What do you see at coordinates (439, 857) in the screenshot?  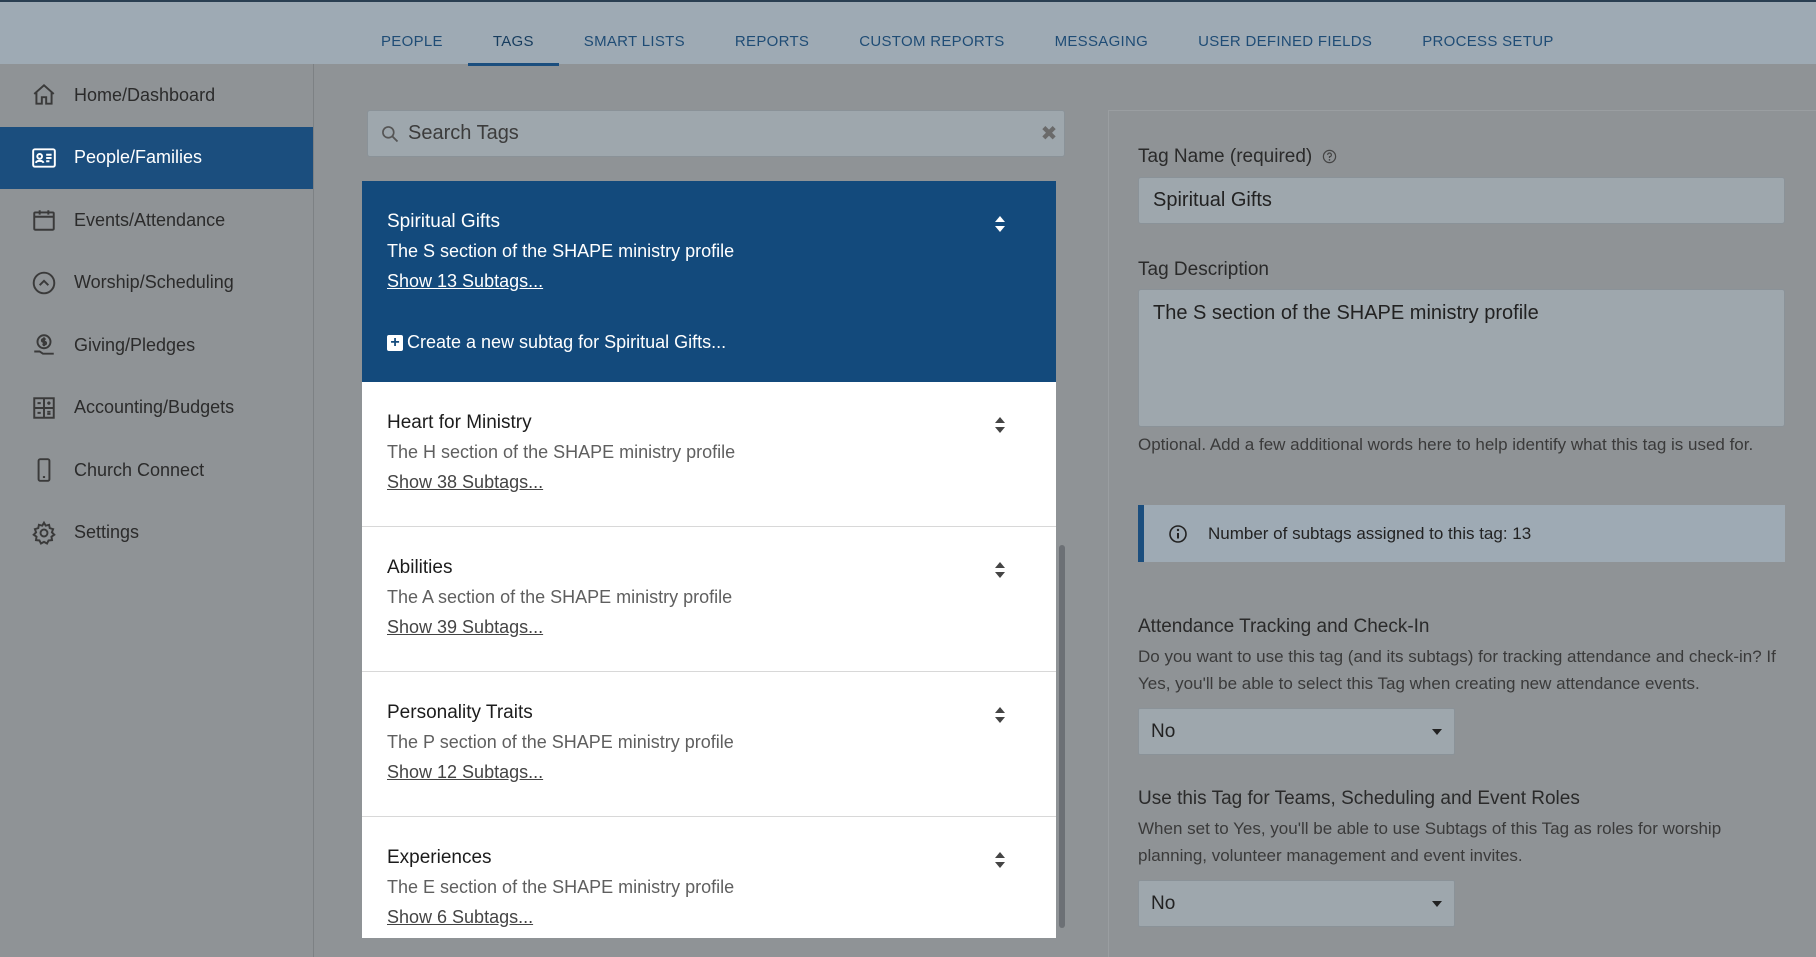 I see `tag-name: Experiences` at bounding box center [439, 857].